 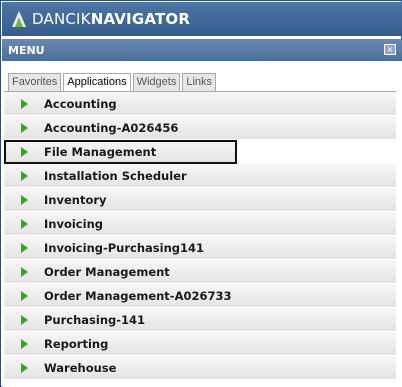 I want to click on menu-bar: MENU ×, so click(x=202, y=50).